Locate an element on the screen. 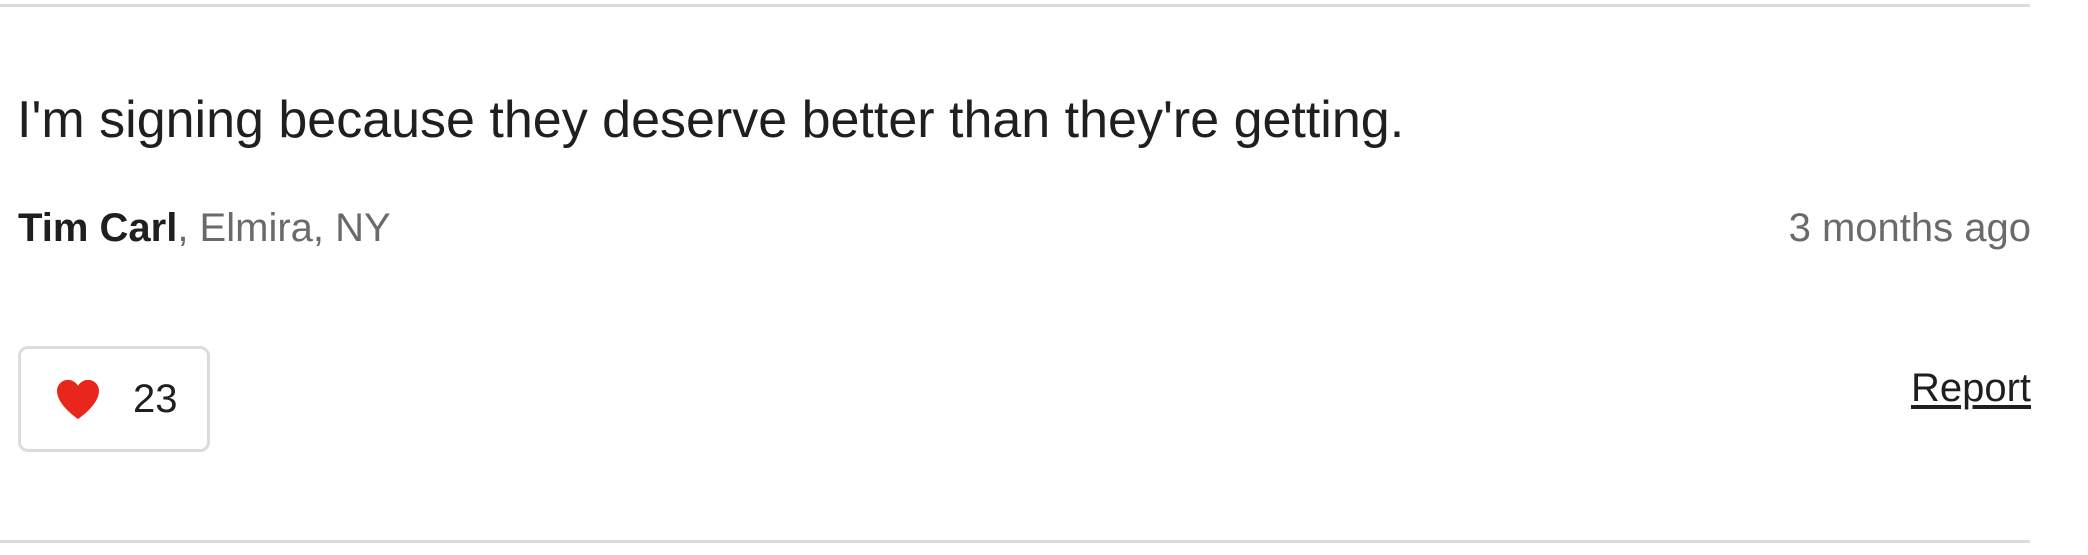 The height and width of the screenshot is (555, 2088). like-button: 23 is located at coordinates (114, 399).